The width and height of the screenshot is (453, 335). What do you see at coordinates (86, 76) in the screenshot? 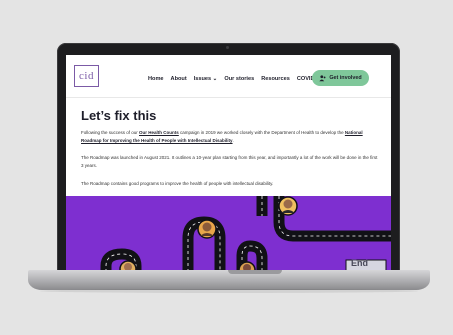
I see `site-logo: cid` at bounding box center [86, 76].